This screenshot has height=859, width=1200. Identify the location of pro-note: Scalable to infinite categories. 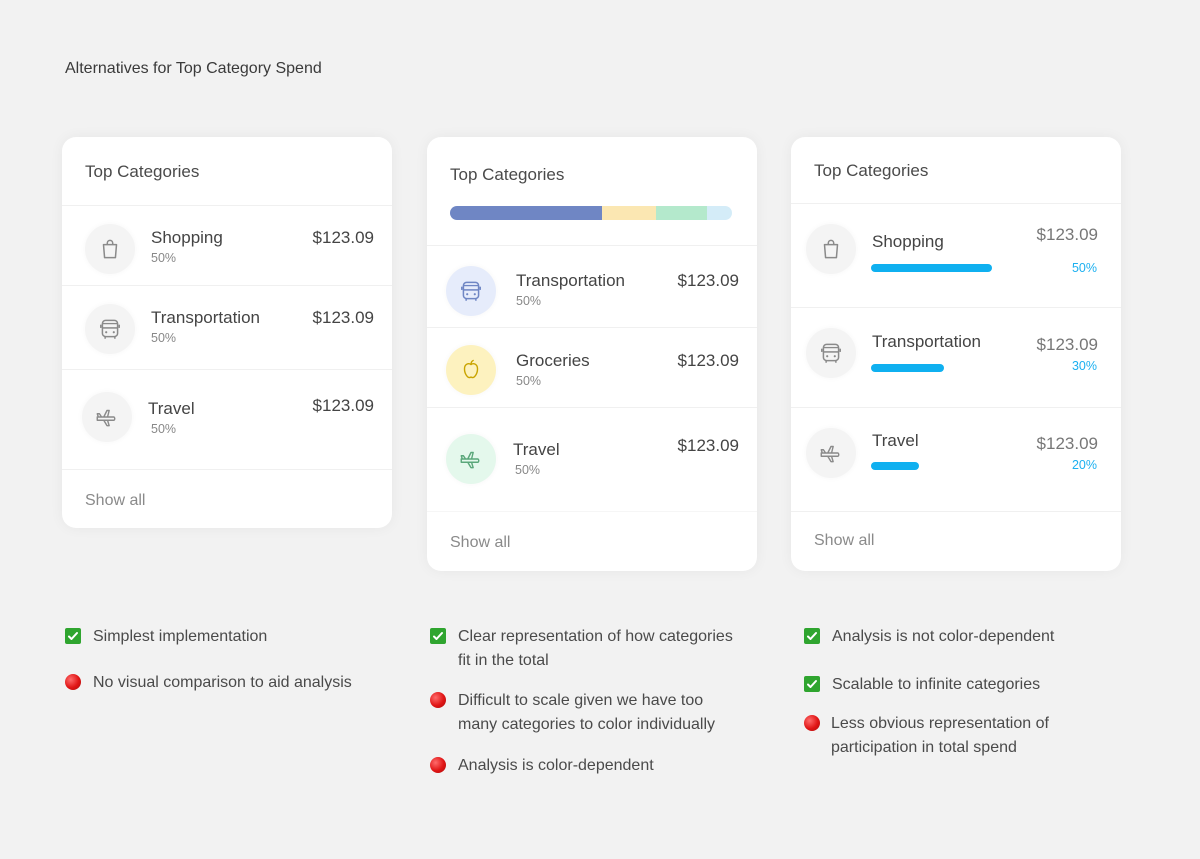
(936, 684).